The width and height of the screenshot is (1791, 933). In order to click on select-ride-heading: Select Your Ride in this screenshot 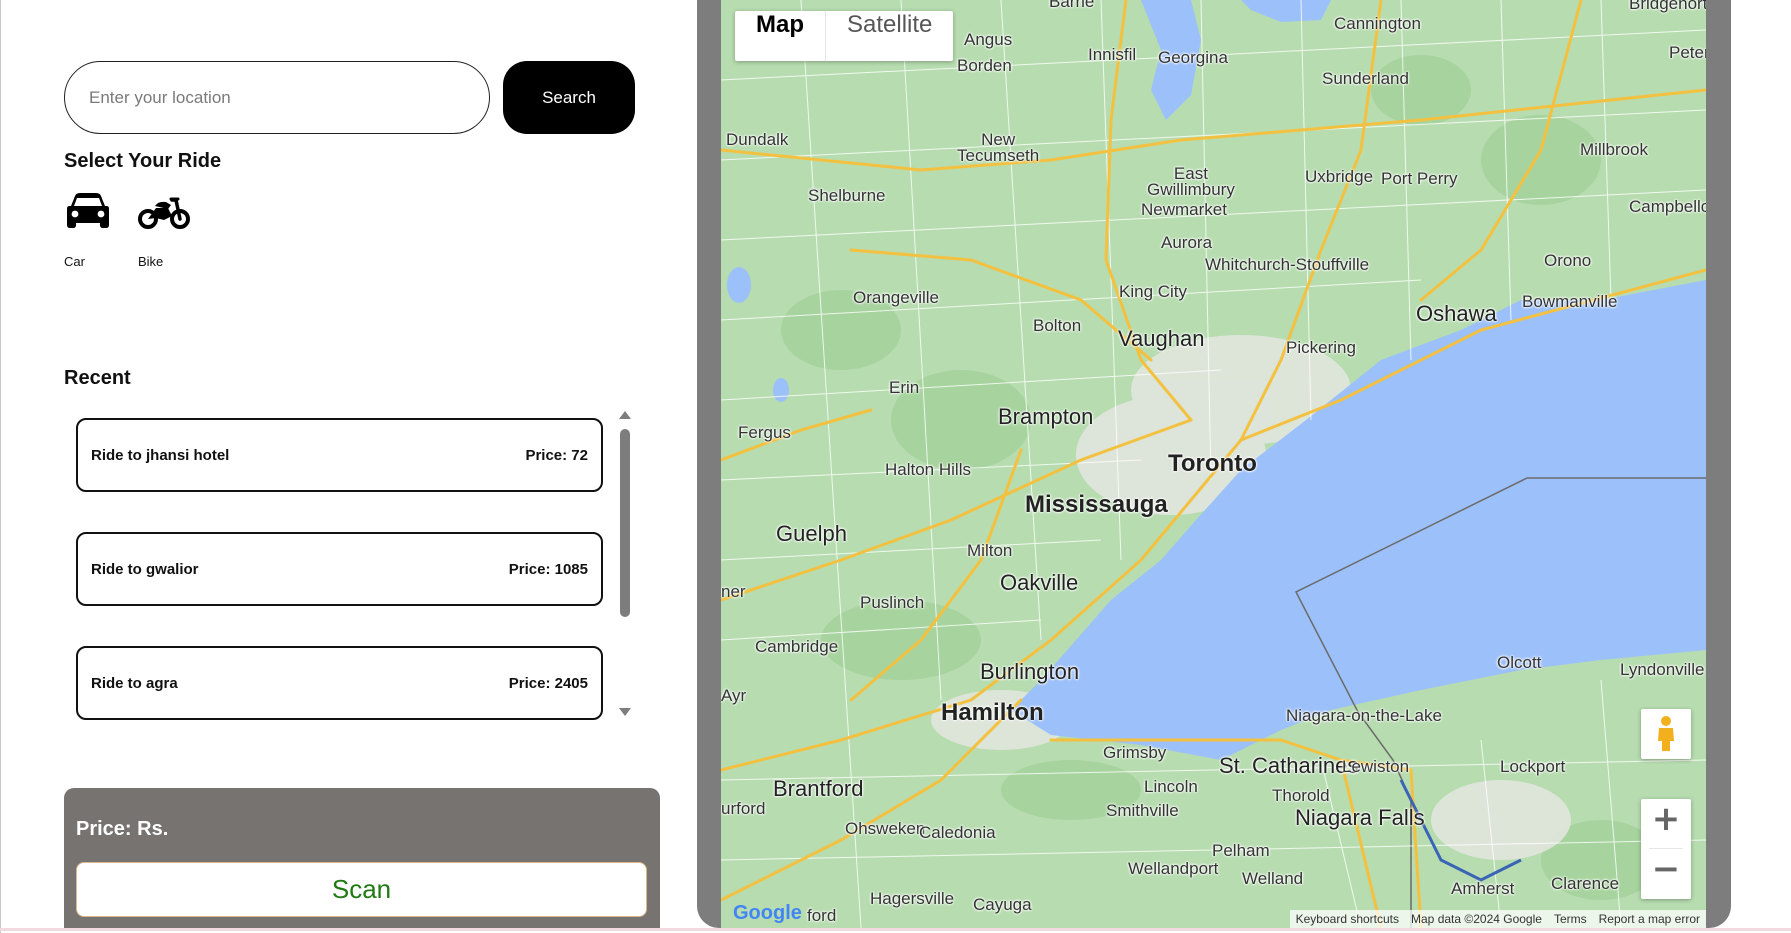, I will do `click(143, 161)`.